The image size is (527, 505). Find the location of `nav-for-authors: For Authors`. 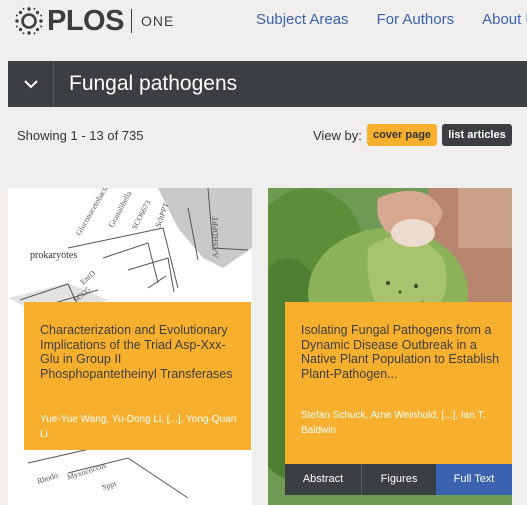

nav-for-authors: For Authors is located at coordinates (416, 19).